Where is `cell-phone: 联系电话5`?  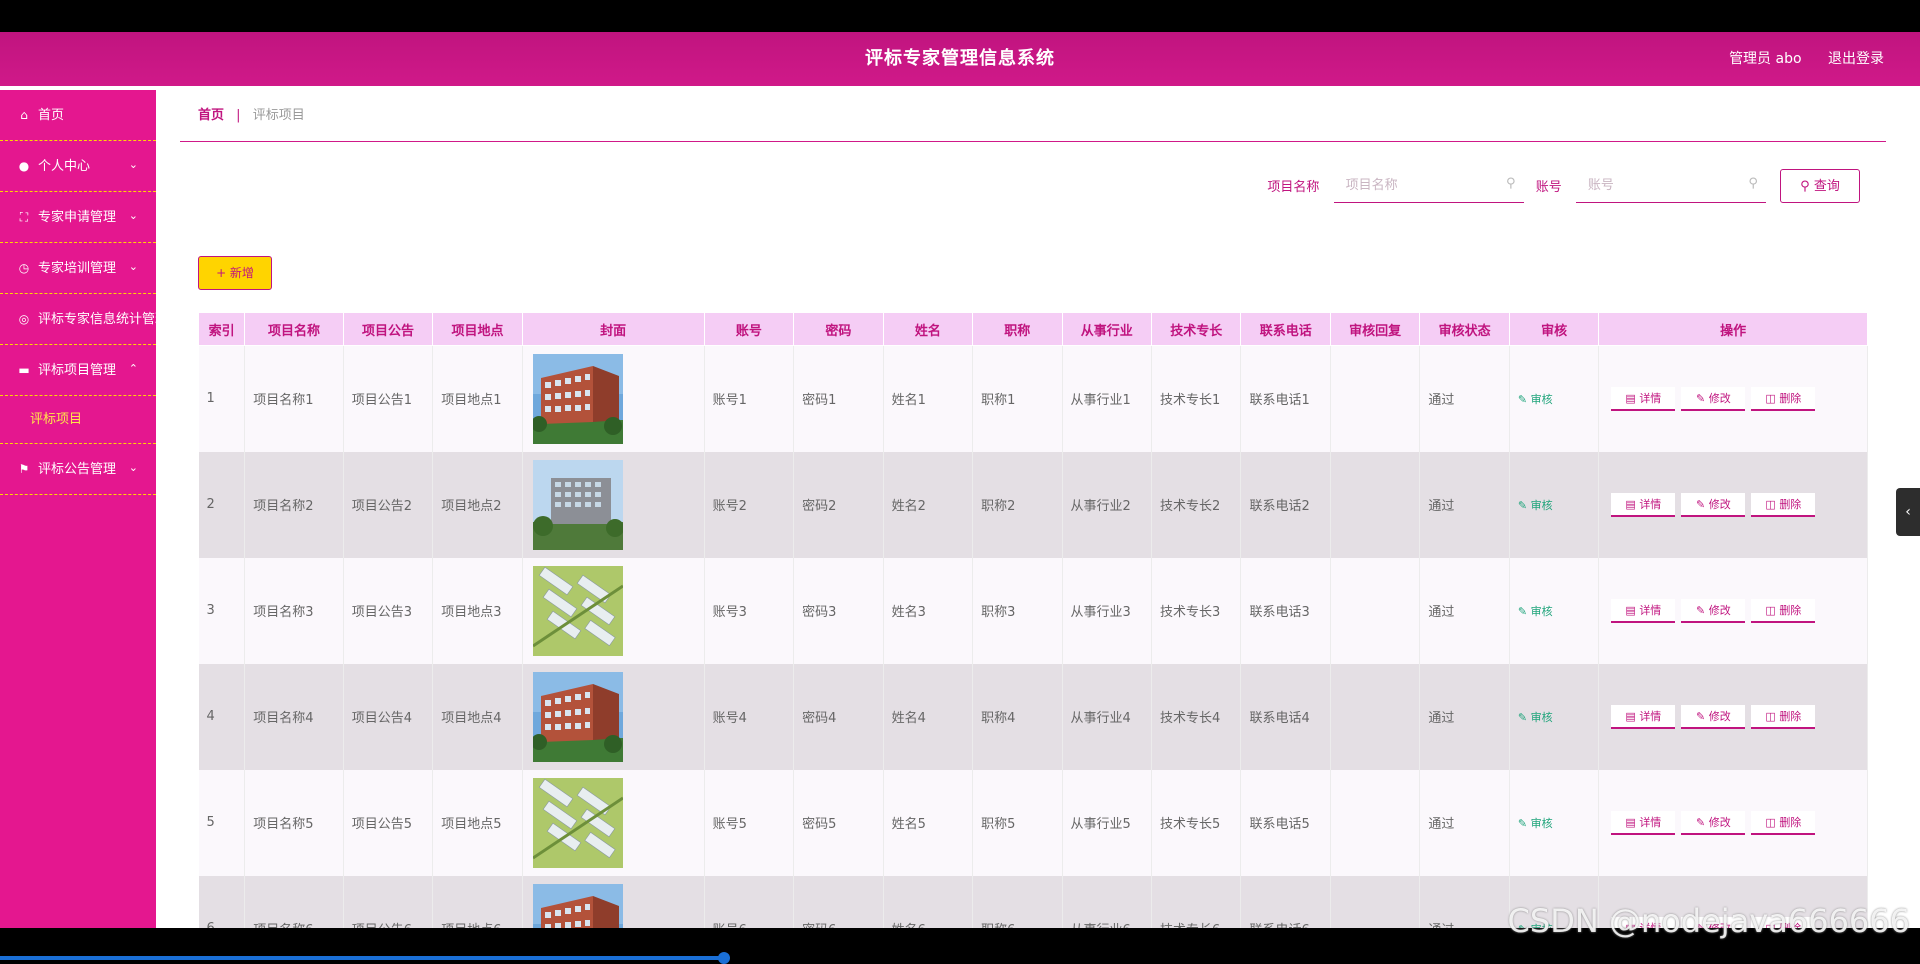
cell-phone: 联系电话5 is located at coordinates (1285, 822).